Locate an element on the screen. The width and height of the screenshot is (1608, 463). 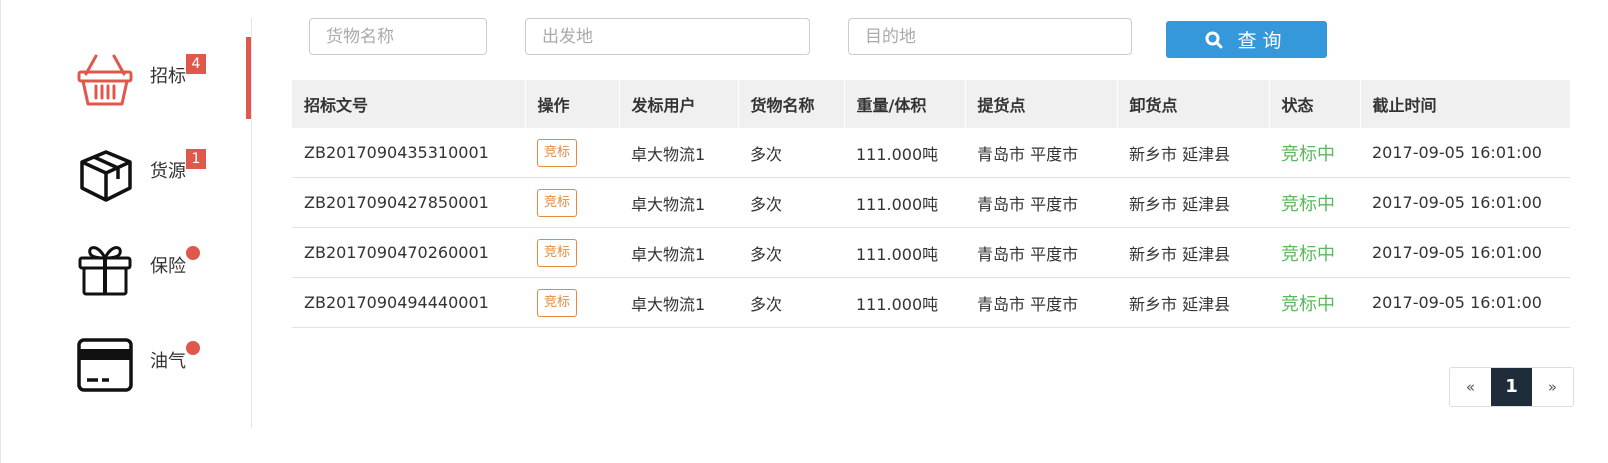
card-icon is located at coordinates (105, 364).